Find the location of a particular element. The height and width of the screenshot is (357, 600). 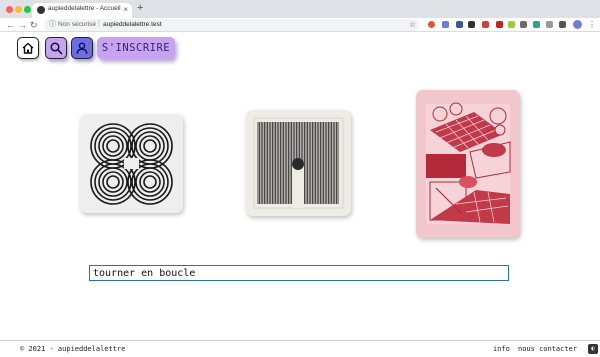

user-icon is located at coordinates (82, 48).